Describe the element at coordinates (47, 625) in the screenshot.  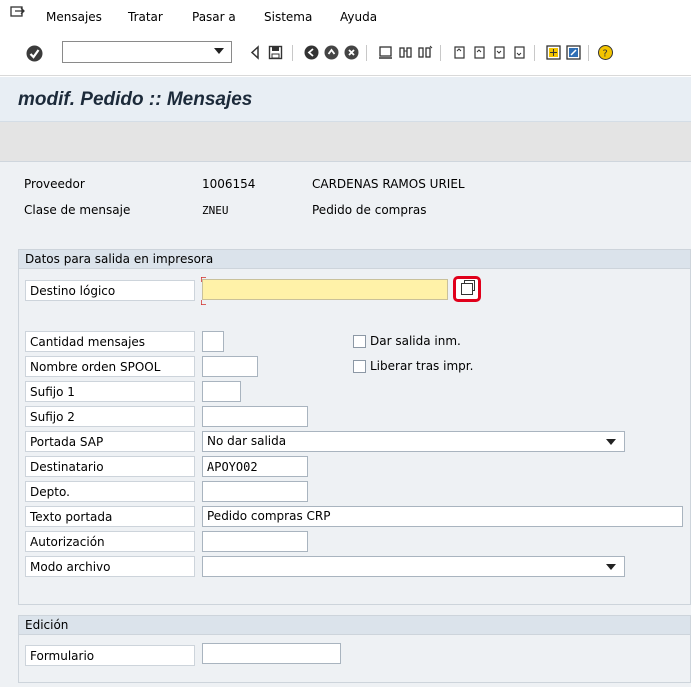
I see `edition-group-title: Edición` at that location.